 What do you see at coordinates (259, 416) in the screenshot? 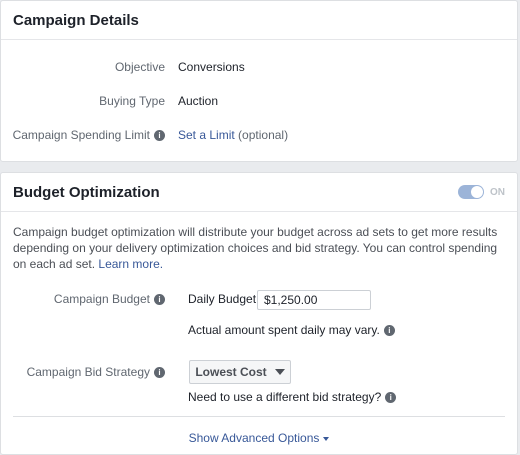
I see `divider` at bounding box center [259, 416].